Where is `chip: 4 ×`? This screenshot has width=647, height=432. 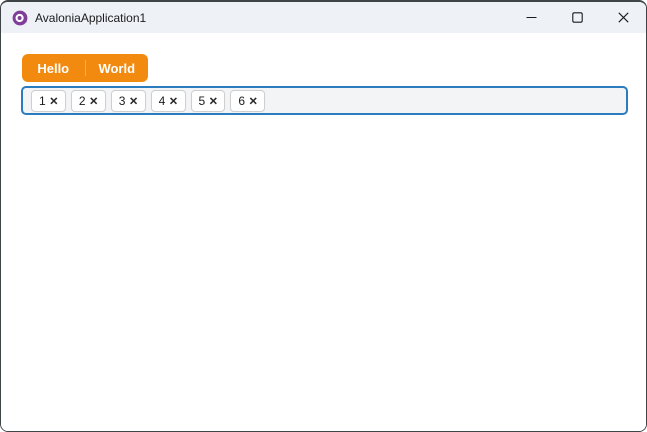
chip: 4 × is located at coordinates (168, 100).